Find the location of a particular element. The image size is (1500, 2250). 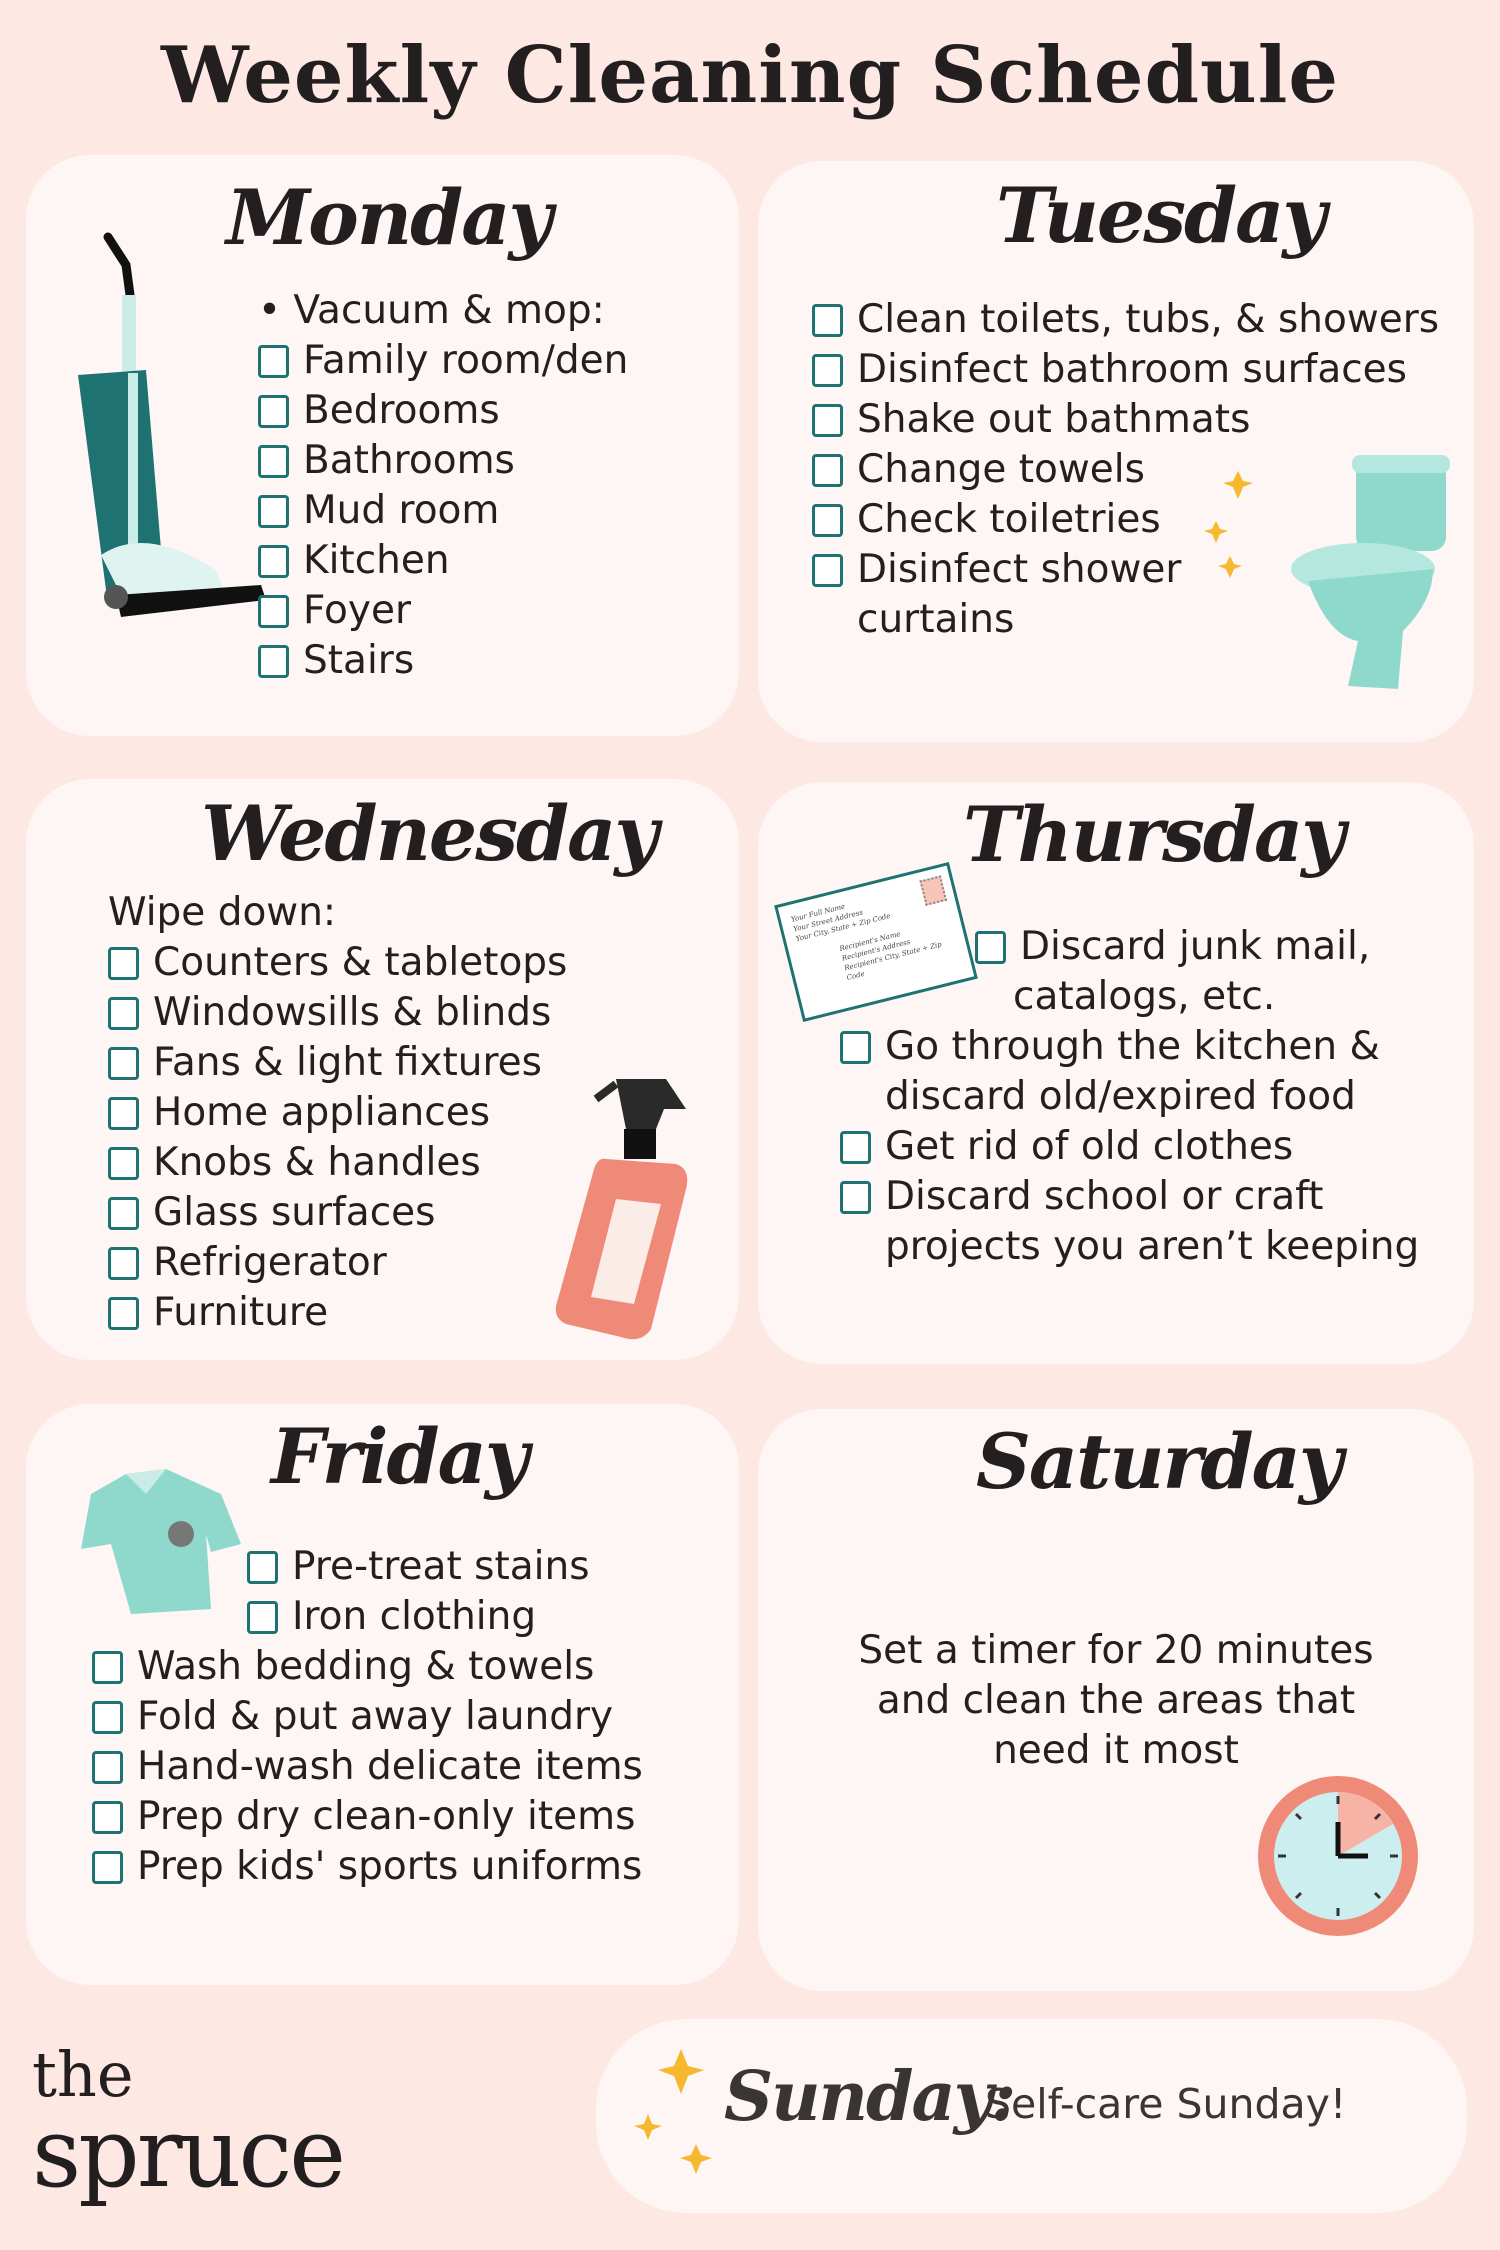

task-item: Change towels is located at coordinates (1125, 470).